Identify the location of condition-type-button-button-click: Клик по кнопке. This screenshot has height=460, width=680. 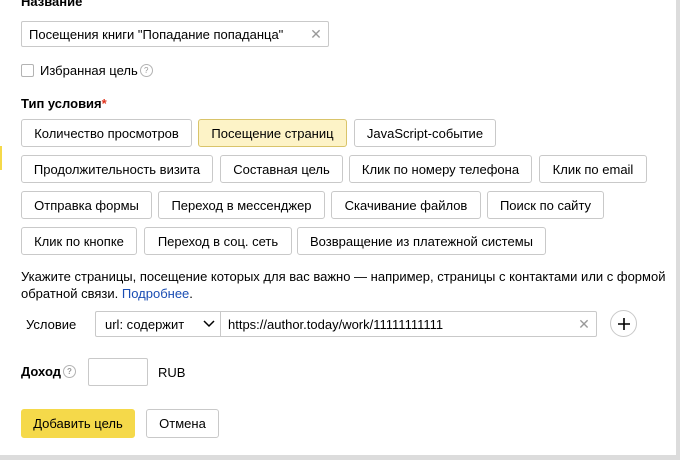
(79, 241).